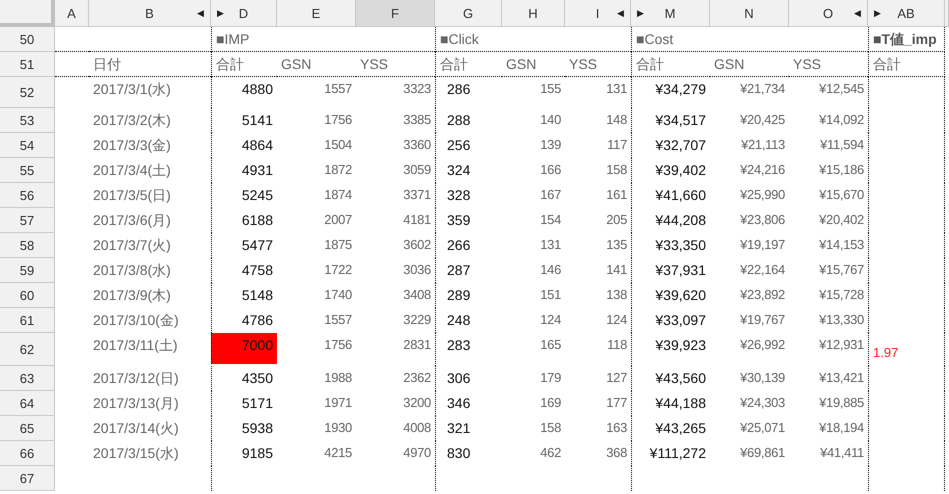 This screenshot has width=949, height=494. I want to click on table-cell: 1971, so click(338, 402).